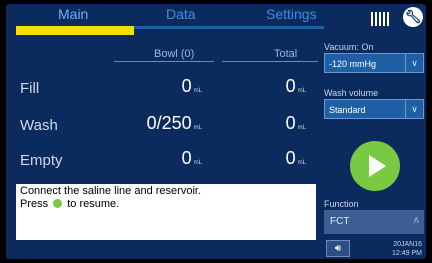  What do you see at coordinates (39, 125) in the screenshot?
I see `wash-label: Wash` at bounding box center [39, 125].